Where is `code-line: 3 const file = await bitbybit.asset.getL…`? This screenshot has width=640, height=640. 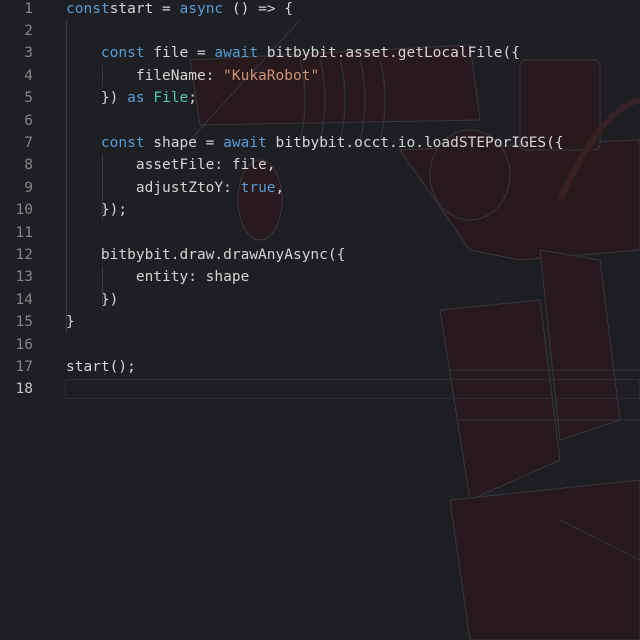
code-line: 3 const file = await bitbybit.asset.getL… is located at coordinates (320, 53).